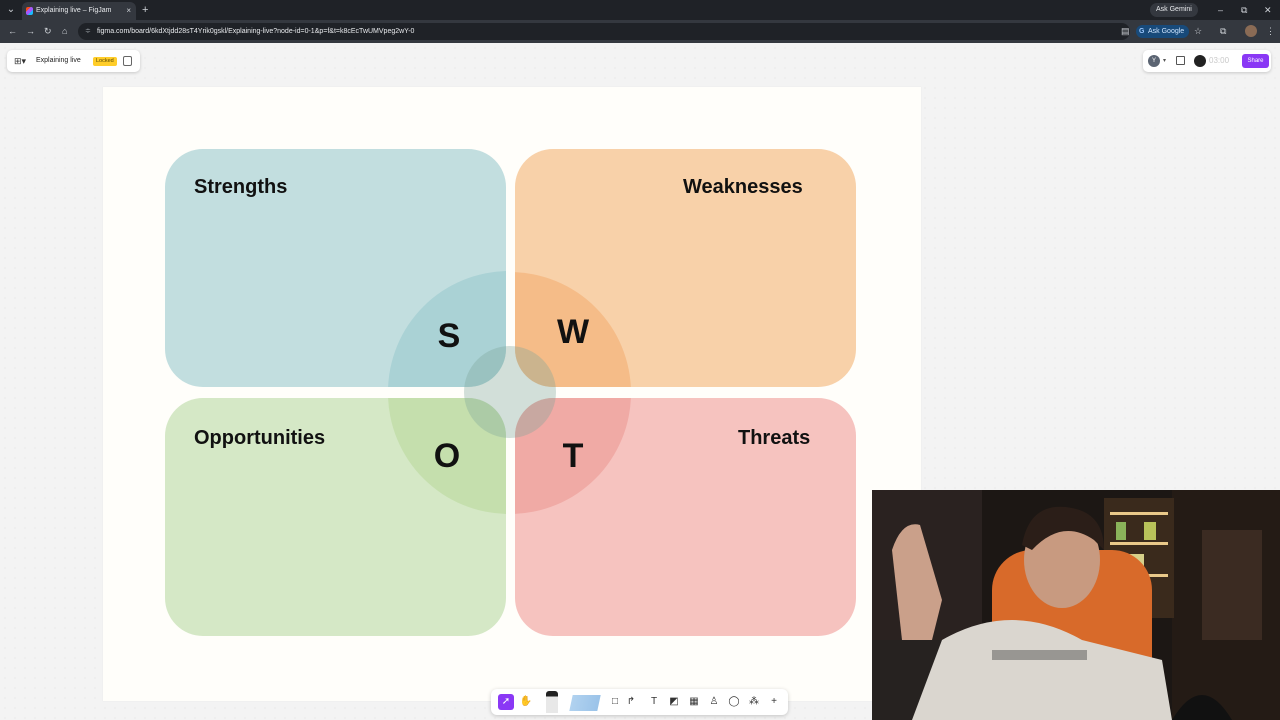 The width and height of the screenshot is (1280, 720). What do you see at coordinates (30, 31) in the screenshot?
I see `forward-icon: →` at bounding box center [30, 31].